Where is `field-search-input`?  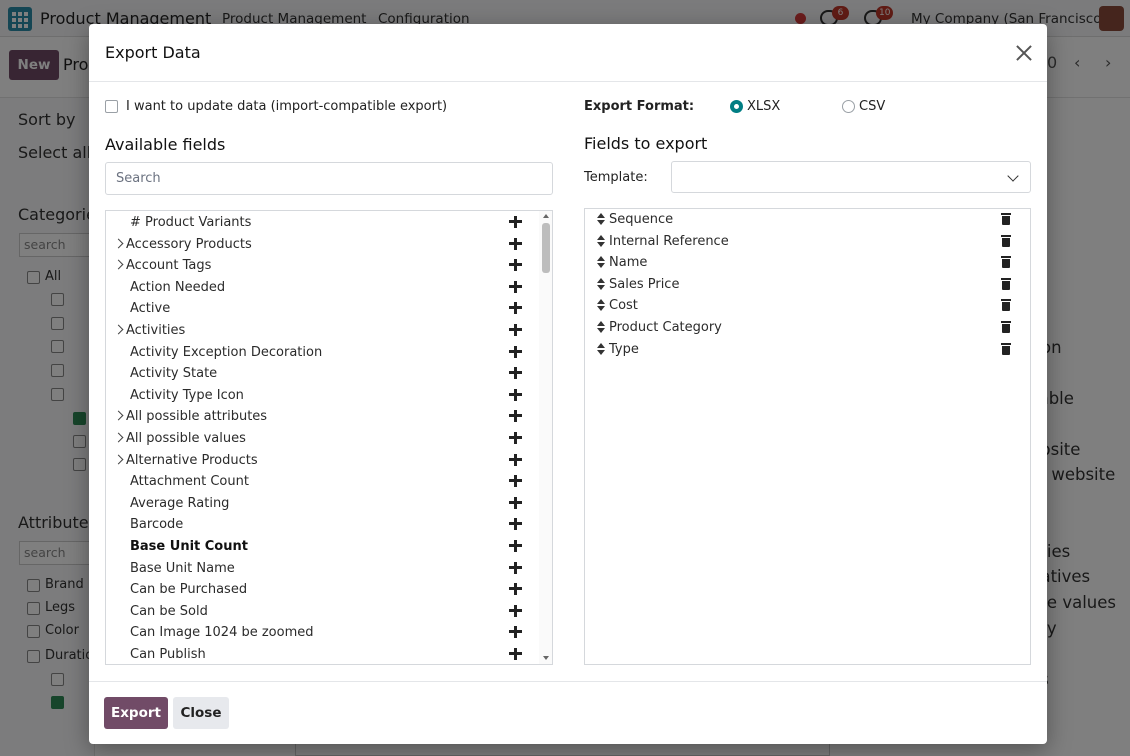 field-search-input is located at coordinates (329, 178).